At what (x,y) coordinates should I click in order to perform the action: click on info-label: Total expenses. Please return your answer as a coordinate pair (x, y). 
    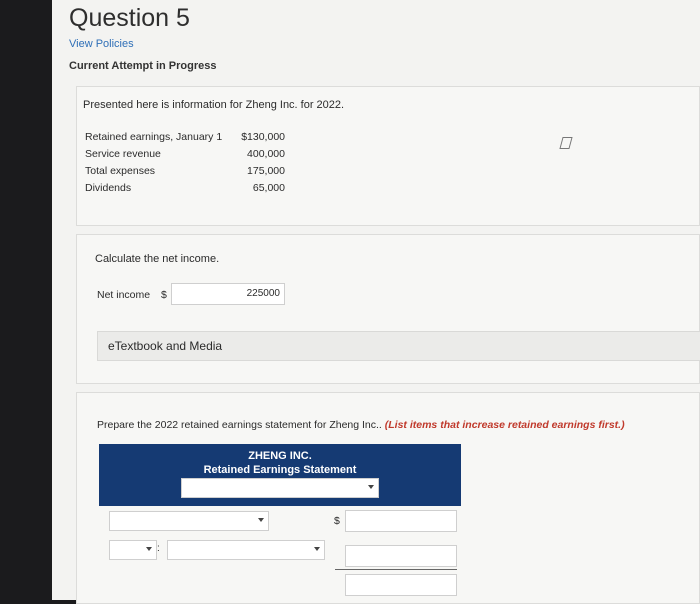
    Looking at the image, I should click on (120, 171).